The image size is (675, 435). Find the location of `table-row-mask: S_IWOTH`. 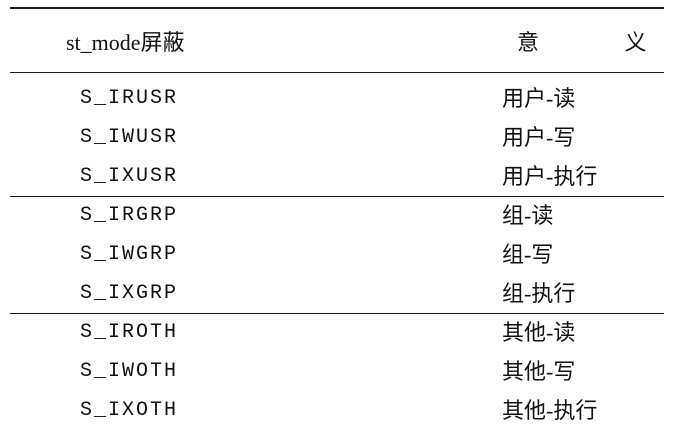

table-row-mask: S_IWOTH is located at coordinates (129, 371).